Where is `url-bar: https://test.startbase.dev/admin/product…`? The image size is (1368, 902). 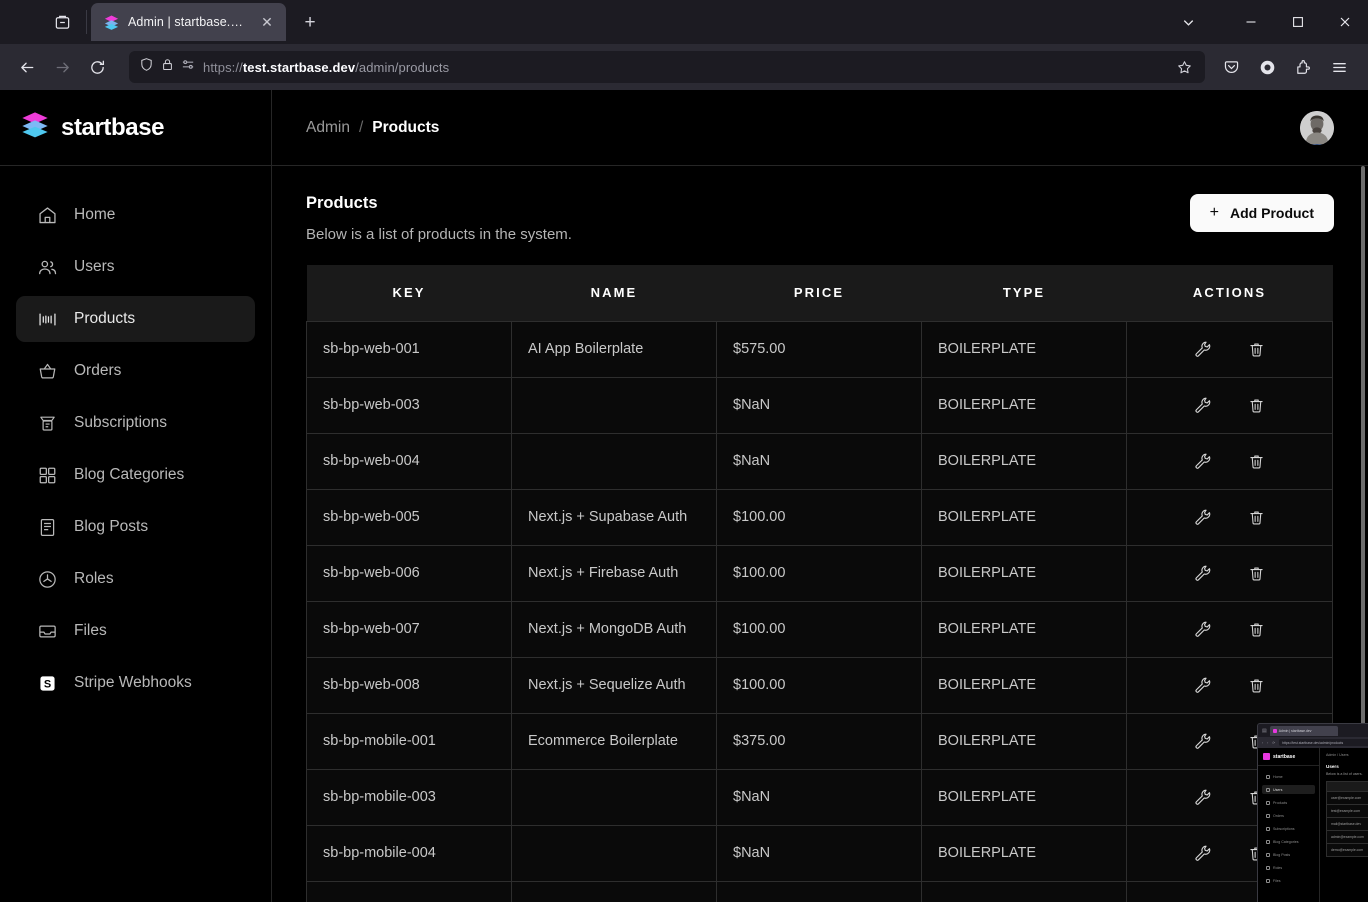
url-bar: https://test.startbase.dev/admin/product… is located at coordinates (667, 67).